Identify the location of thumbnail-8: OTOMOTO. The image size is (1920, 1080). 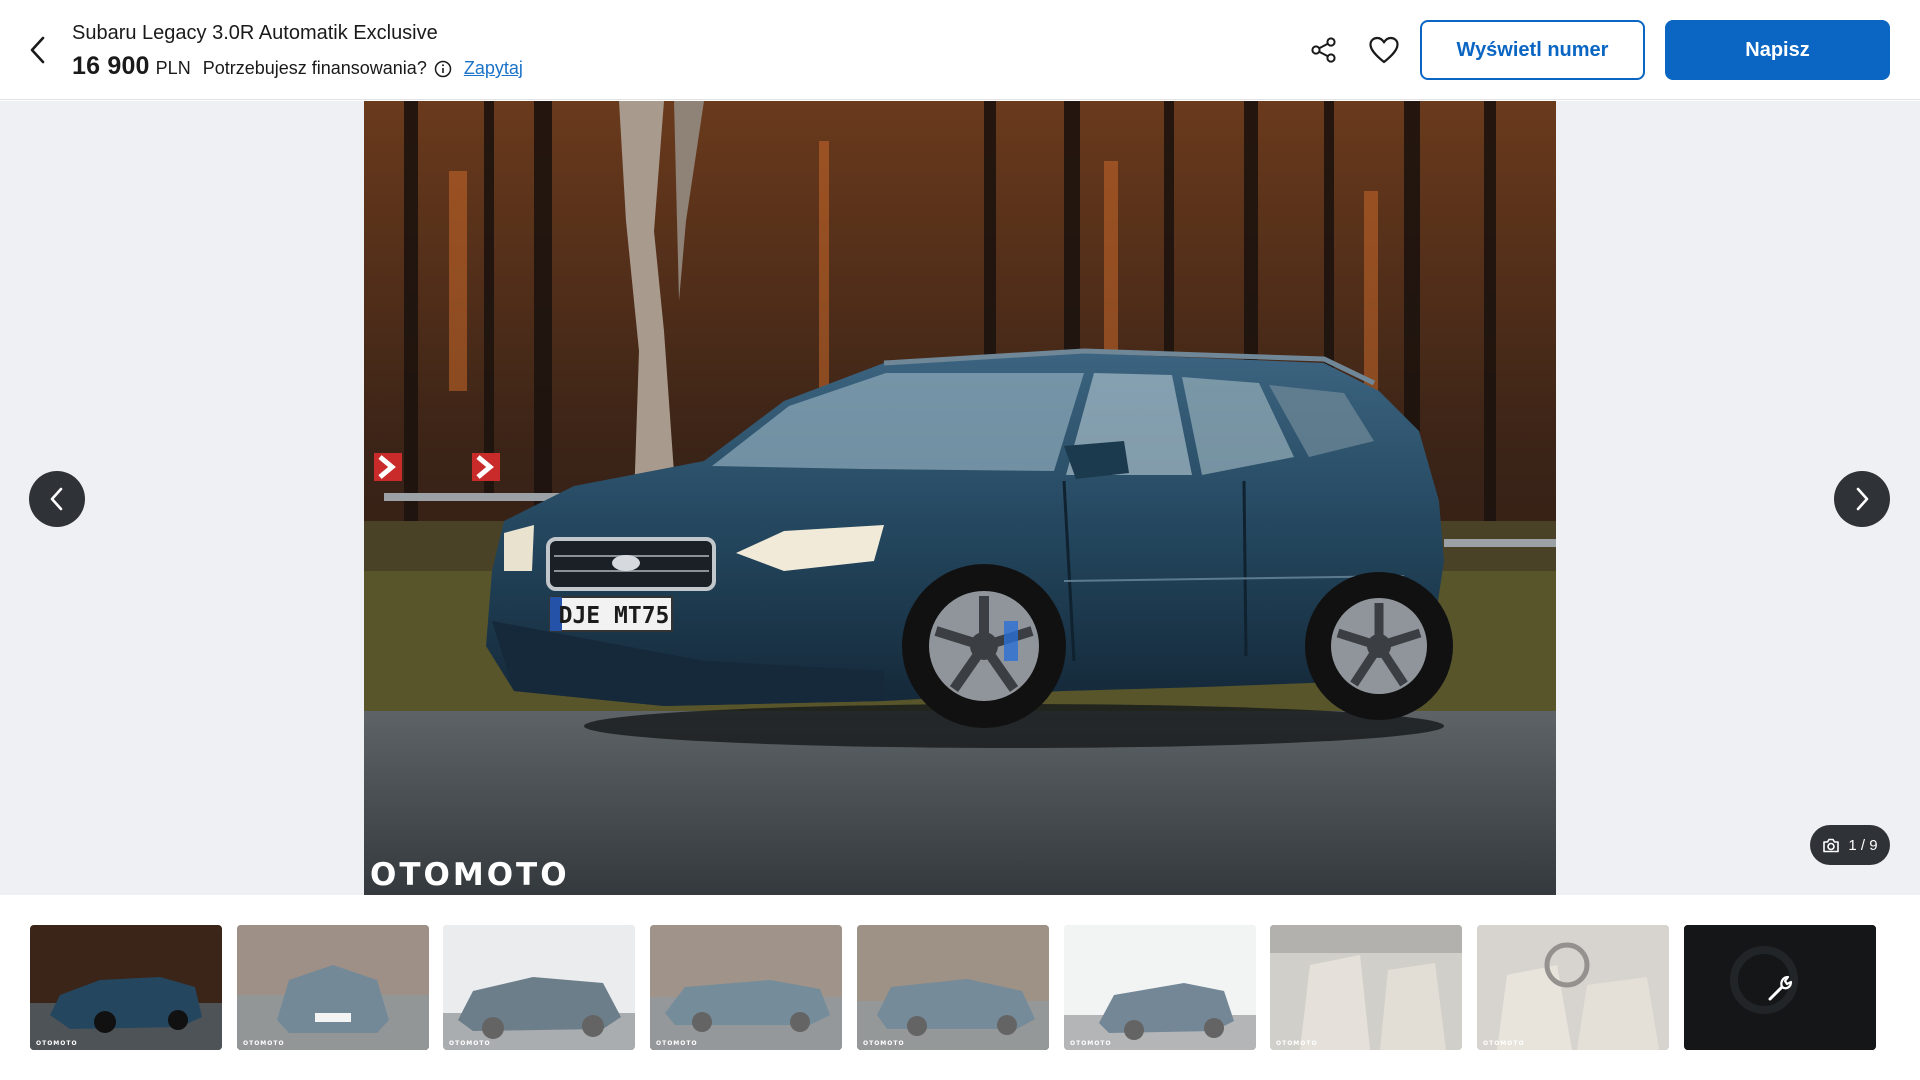
(1573, 987).